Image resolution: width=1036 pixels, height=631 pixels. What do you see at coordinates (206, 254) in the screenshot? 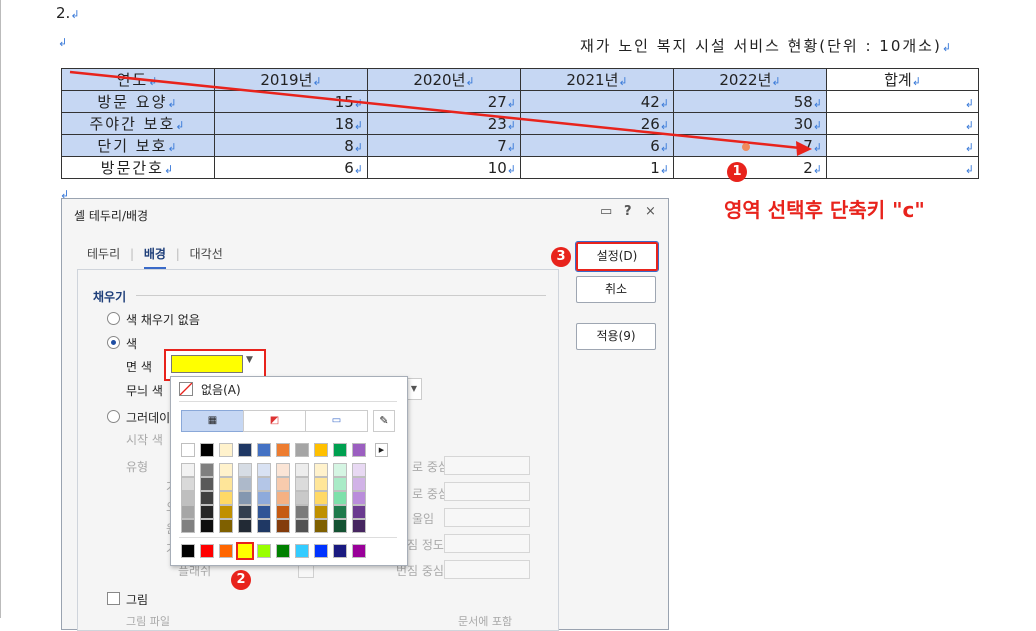
I see `tab-diagonal: 대각선` at bounding box center [206, 254].